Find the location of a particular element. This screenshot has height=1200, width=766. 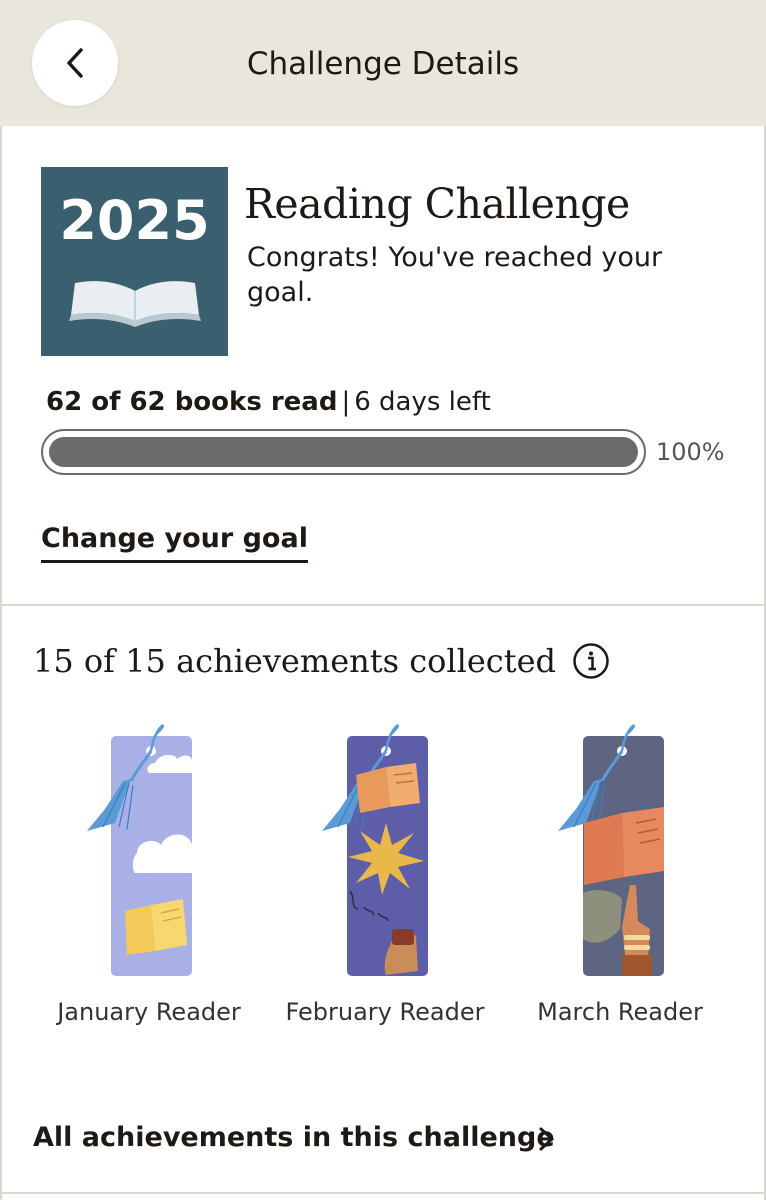

frame-edge is located at coordinates (1, 600).